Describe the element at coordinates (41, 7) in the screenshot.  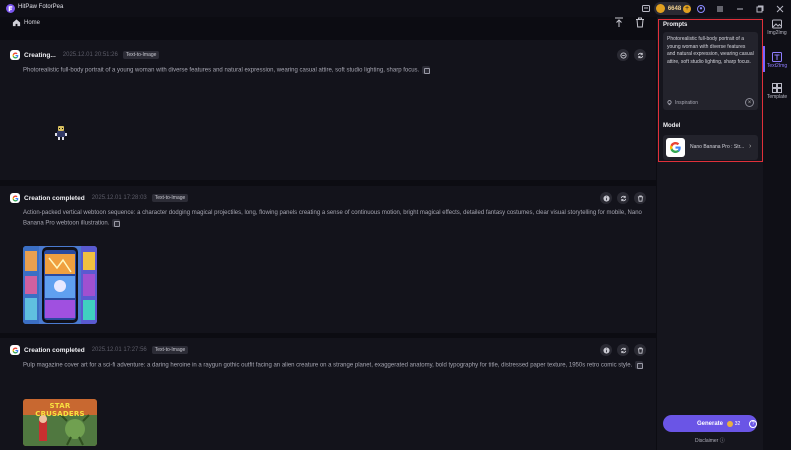
I see `app-title: HitPaw FotorPea` at that location.